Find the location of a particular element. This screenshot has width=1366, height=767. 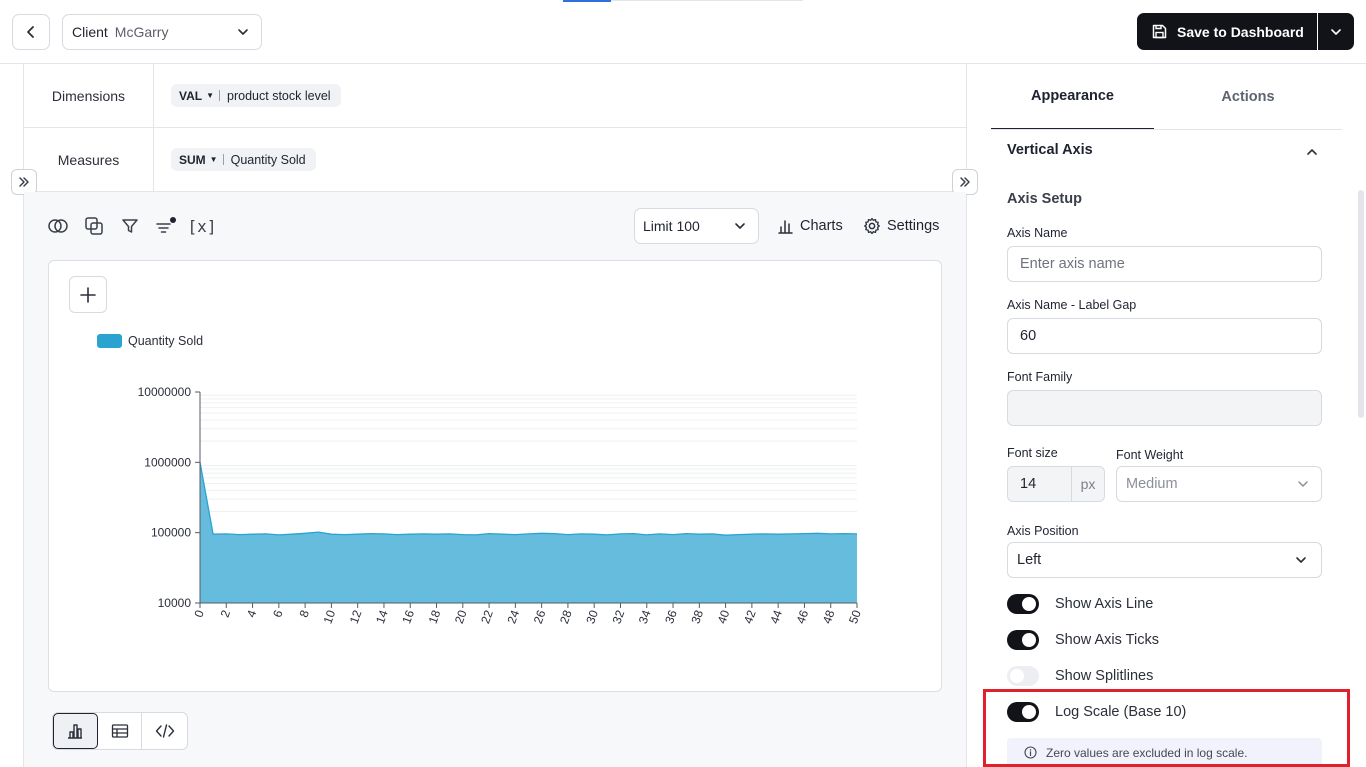

axis-position-select: Left is located at coordinates (1164, 560).